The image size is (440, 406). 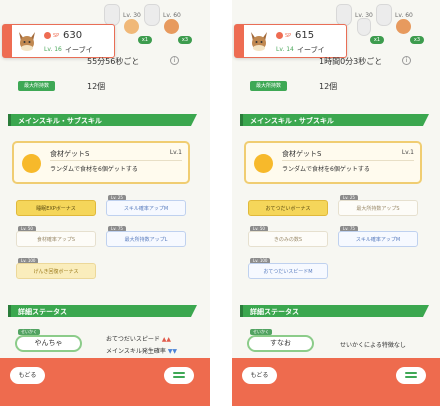 What do you see at coordinates (136, 351) in the screenshot?
I see `effect-down-label: メインスキル発生確率` at bounding box center [136, 351].